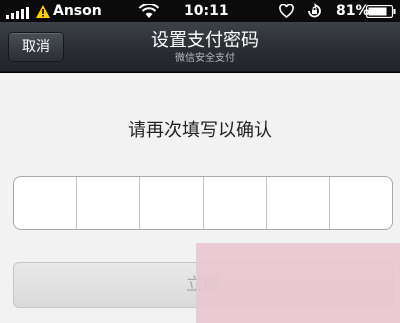  I want to click on warning-icon, so click(43, 11).